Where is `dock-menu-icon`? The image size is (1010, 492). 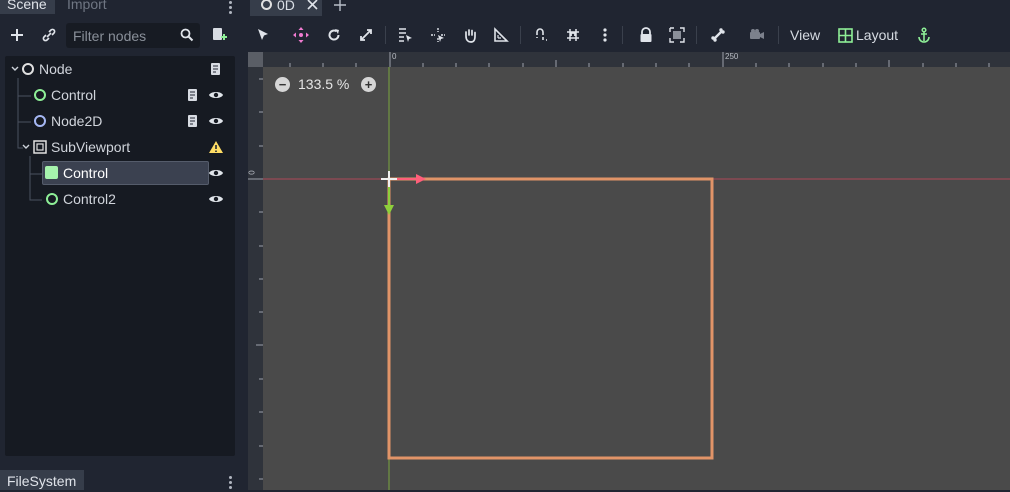
dock-menu-icon is located at coordinates (230, 7).